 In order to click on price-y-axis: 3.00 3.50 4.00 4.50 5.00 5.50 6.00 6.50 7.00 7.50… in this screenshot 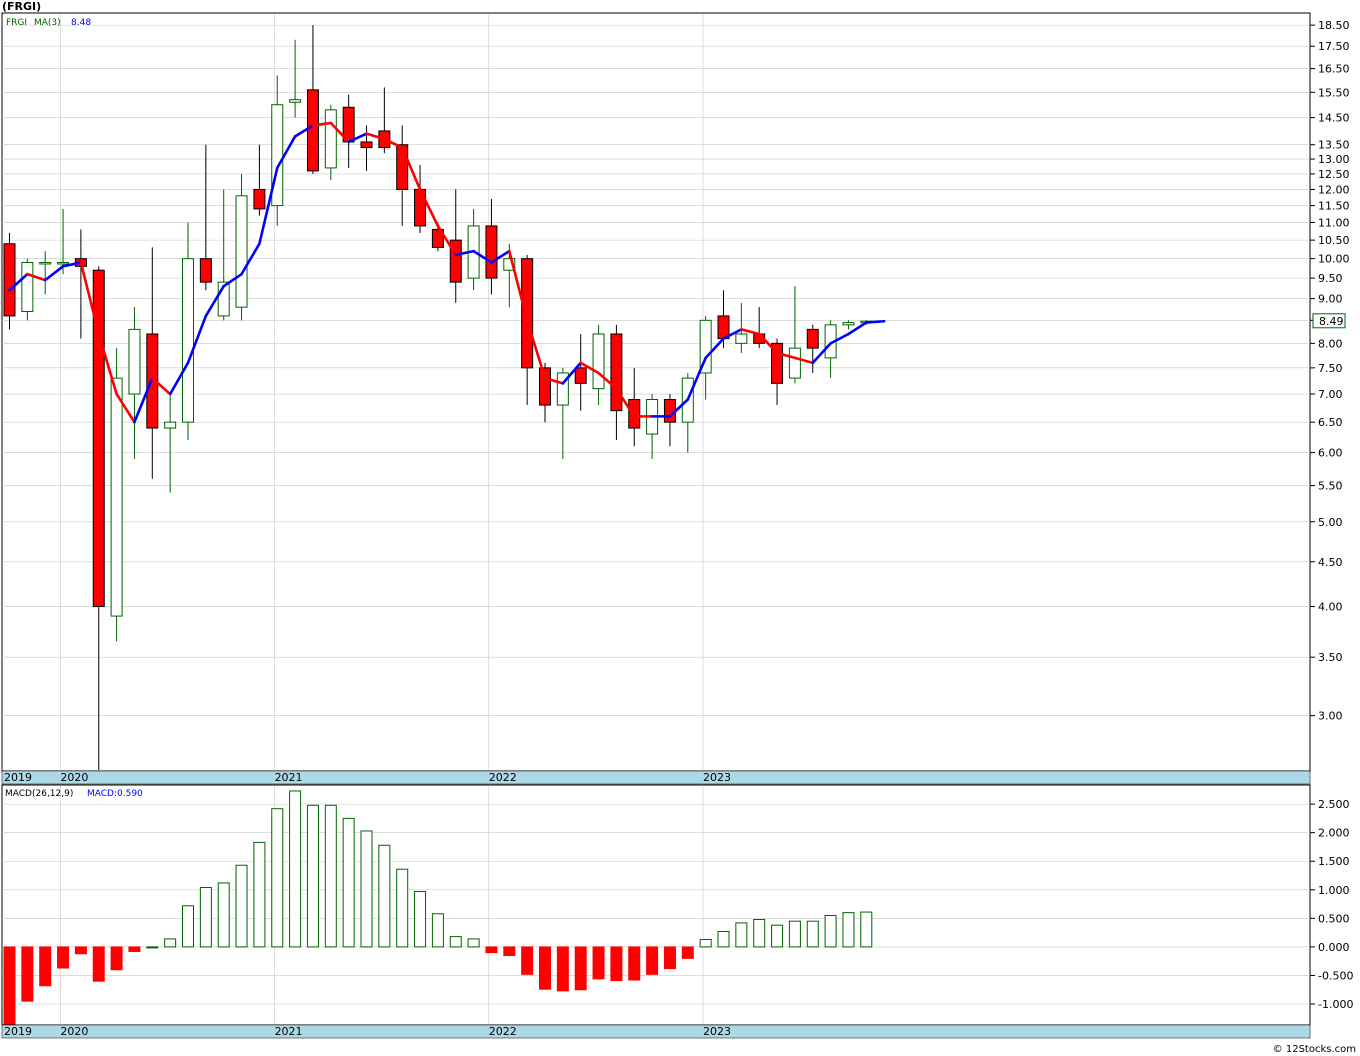, I will do `click(1330, 371)`.